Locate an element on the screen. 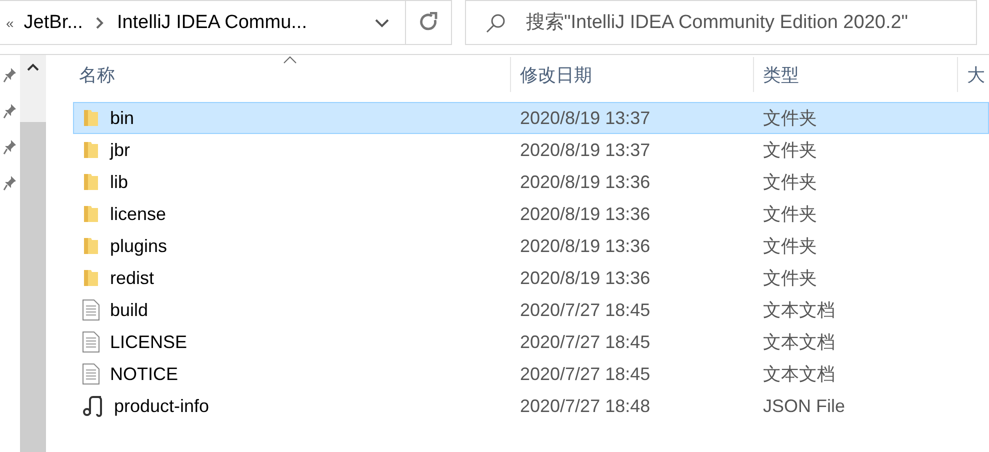 The image size is (989, 452). file-name: jbr is located at coordinates (120, 150).